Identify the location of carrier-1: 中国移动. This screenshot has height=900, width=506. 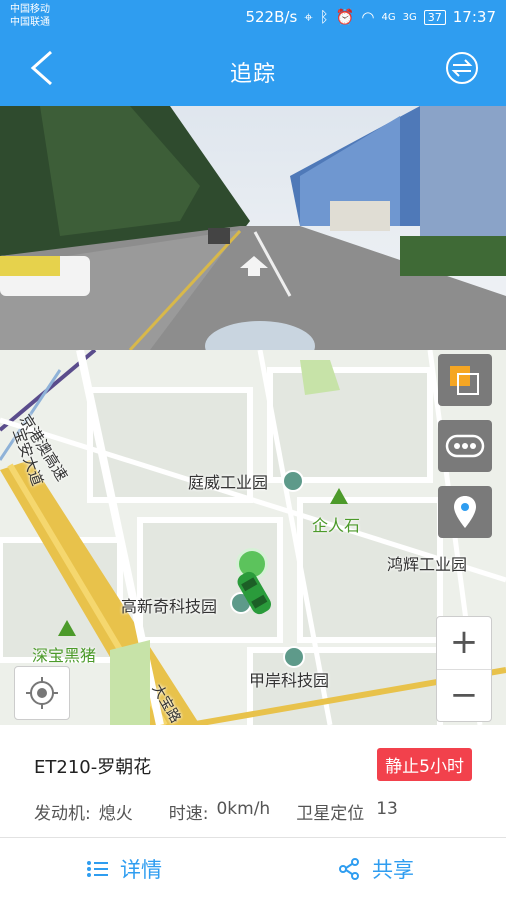
(30, 9).